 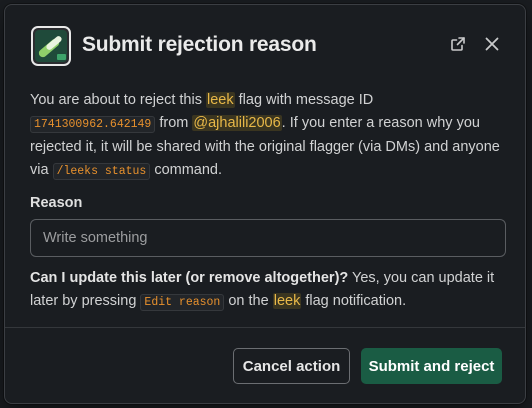 What do you see at coordinates (174, 122) in the screenshot?
I see `intro-text: from` at bounding box center [174, 122].